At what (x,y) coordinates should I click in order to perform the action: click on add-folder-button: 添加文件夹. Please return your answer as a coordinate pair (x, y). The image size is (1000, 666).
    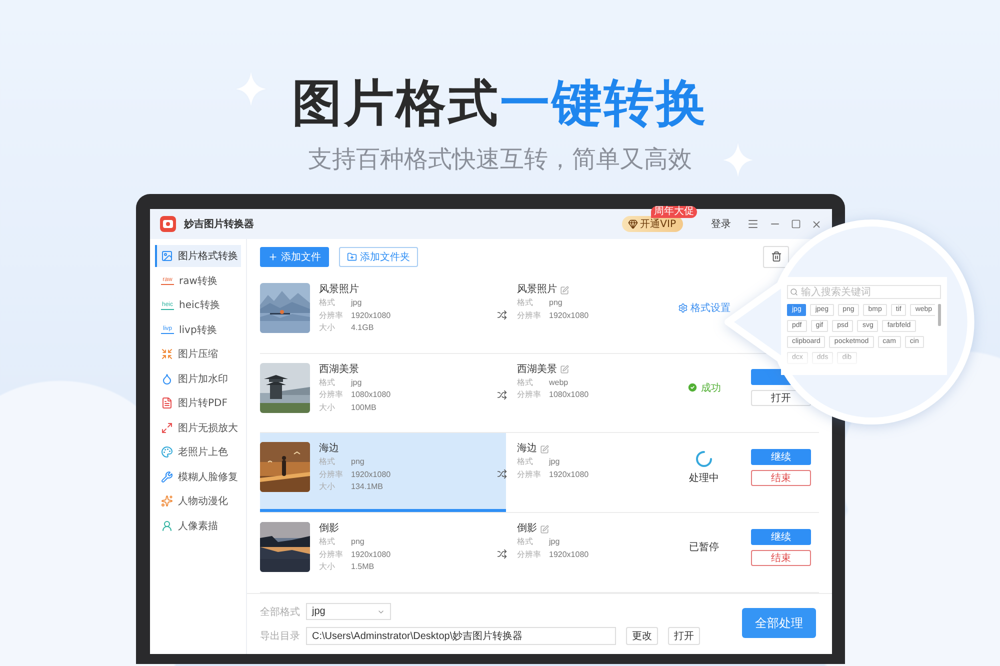
    Looking at the image, I should click on (378, 256).